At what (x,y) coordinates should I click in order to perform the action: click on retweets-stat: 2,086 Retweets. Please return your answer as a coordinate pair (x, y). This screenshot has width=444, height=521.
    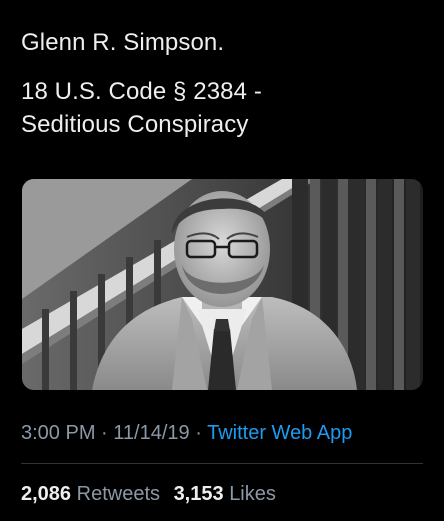
    Looking at the image, I should click on (90, 494).